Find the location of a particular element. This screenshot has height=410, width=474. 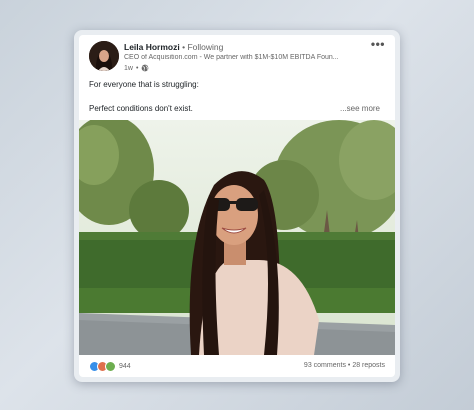

post-text-line-2: Perfect conditions don't exist. is located at coordinates (141, 108).